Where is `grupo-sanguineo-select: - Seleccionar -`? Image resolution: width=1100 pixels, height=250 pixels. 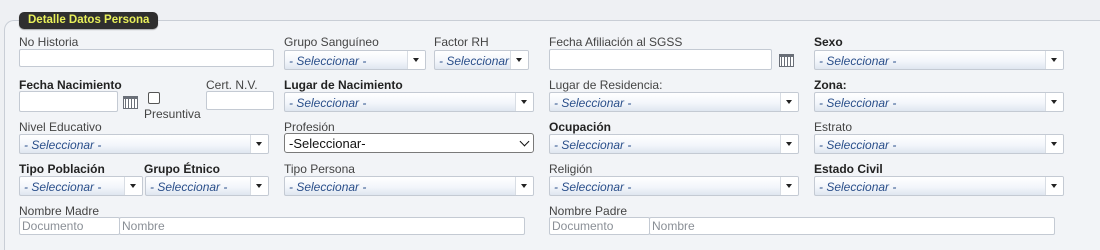
grupo-sanguineo-select: - Seleccionar - is located at coordinates (355, 60).